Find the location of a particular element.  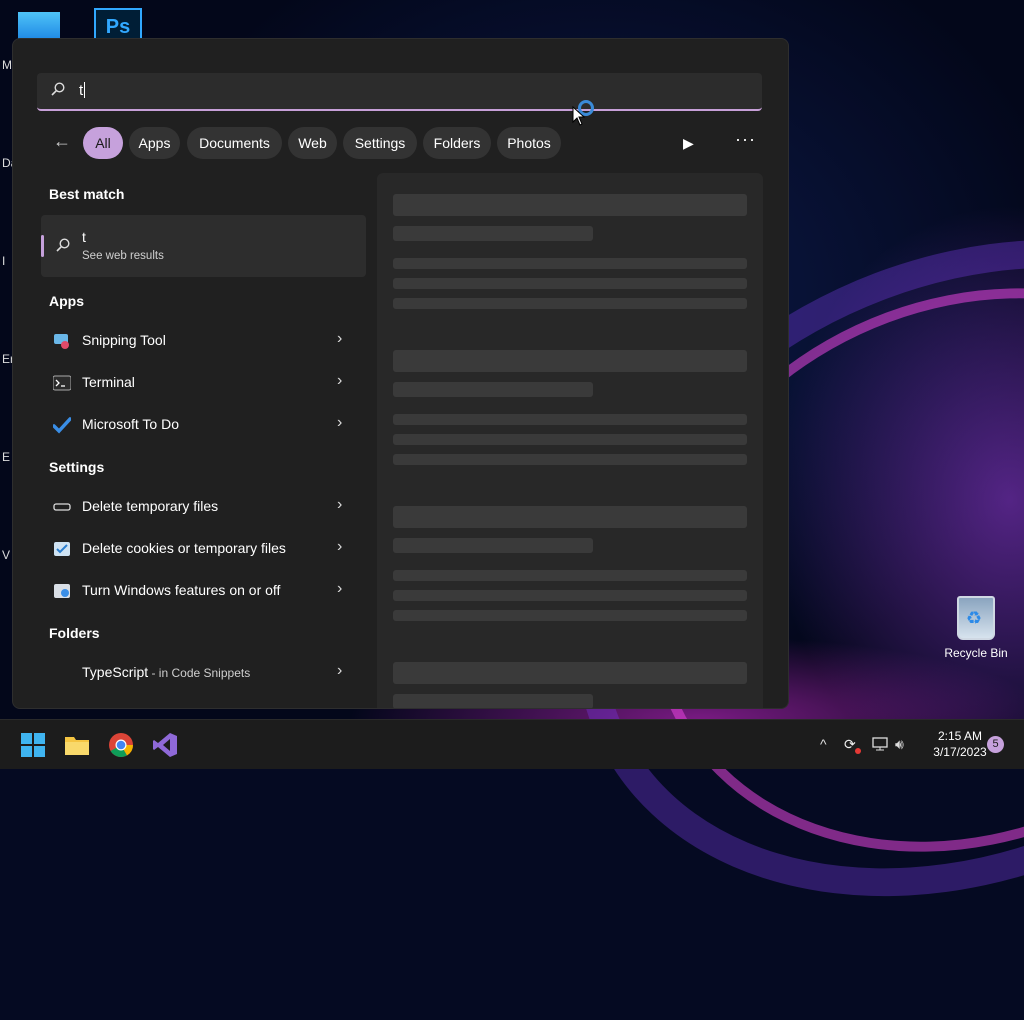

setting-result-delete-temp: Delete temporary files › is located at coordinates (203, 507).